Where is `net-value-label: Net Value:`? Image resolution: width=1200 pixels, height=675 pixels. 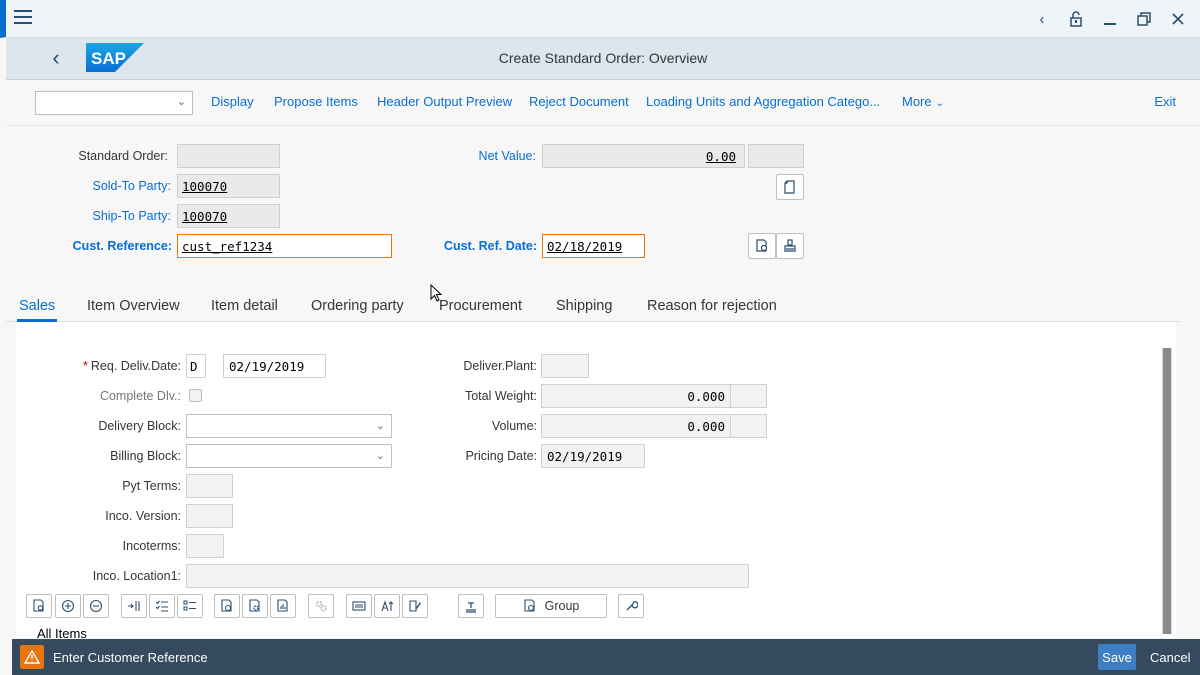
net-value-label: Net Value: is located at coordinates (507, 156).